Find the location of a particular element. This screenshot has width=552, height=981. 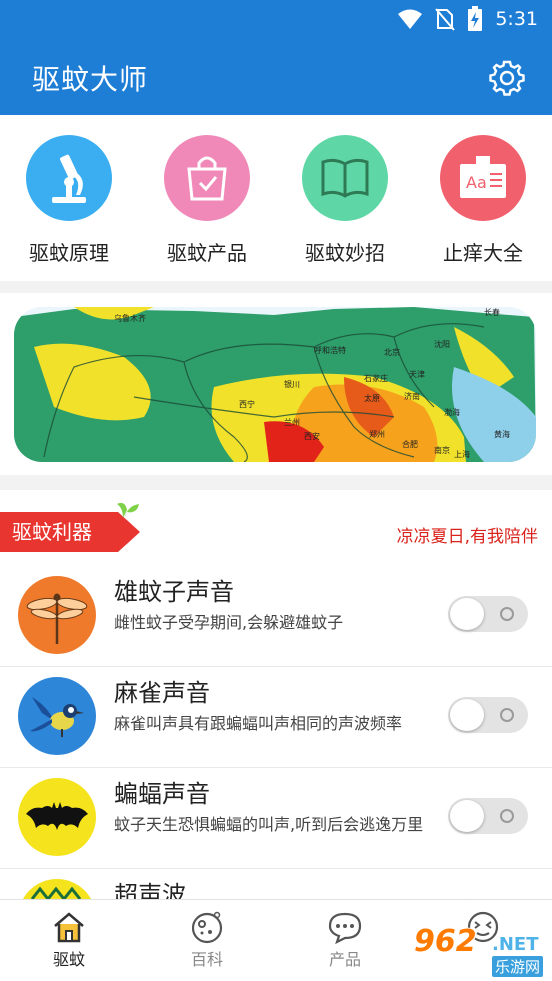

category-label: 驱蚊产品 is located at coordinates (207, 253).